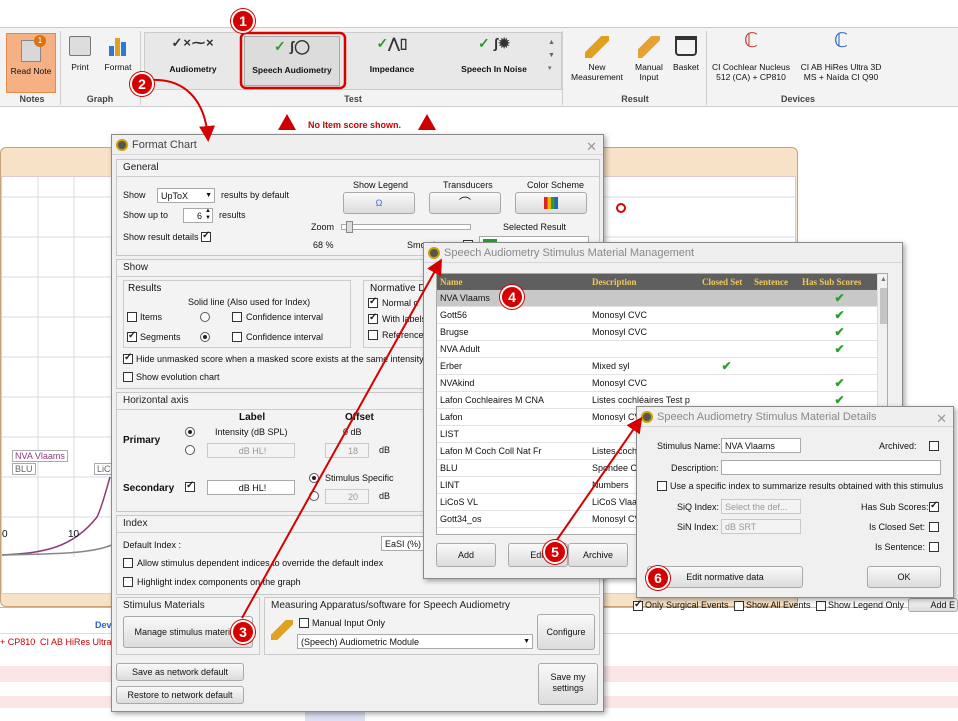 This screenshot has width=958, height=721. Describe the element at coordinates (349, 227) in the screenshot. I see `slider-thumb` at that location.